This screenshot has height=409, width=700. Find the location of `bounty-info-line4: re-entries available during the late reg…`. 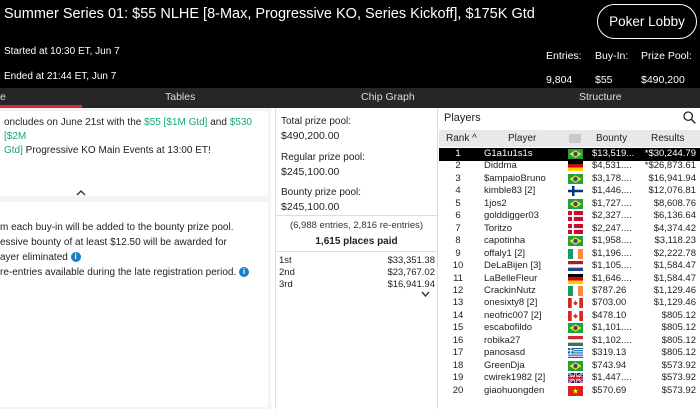

bounty-info-line4: re-entries available during the late reg… is located at coordinates (134, 272).